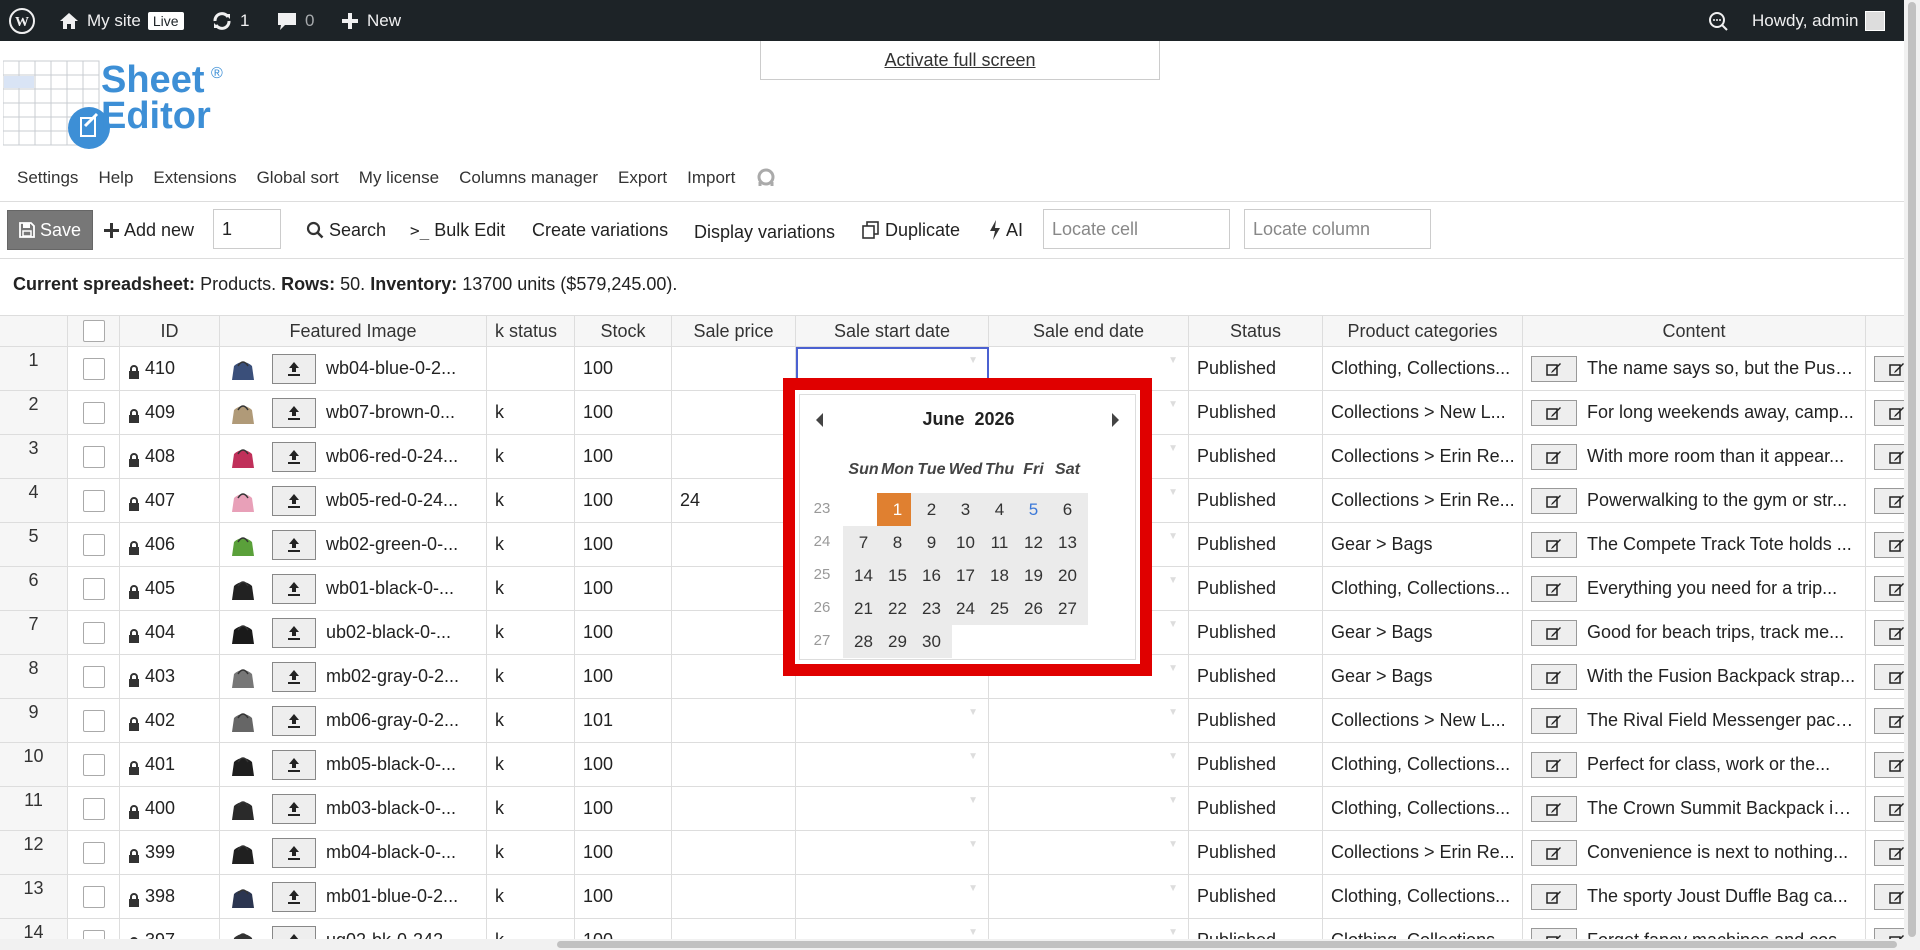  What do you see at coordinates (170, 765) in the screenshot?
I see `table-cell: 401` at bounding box center [170, 765].